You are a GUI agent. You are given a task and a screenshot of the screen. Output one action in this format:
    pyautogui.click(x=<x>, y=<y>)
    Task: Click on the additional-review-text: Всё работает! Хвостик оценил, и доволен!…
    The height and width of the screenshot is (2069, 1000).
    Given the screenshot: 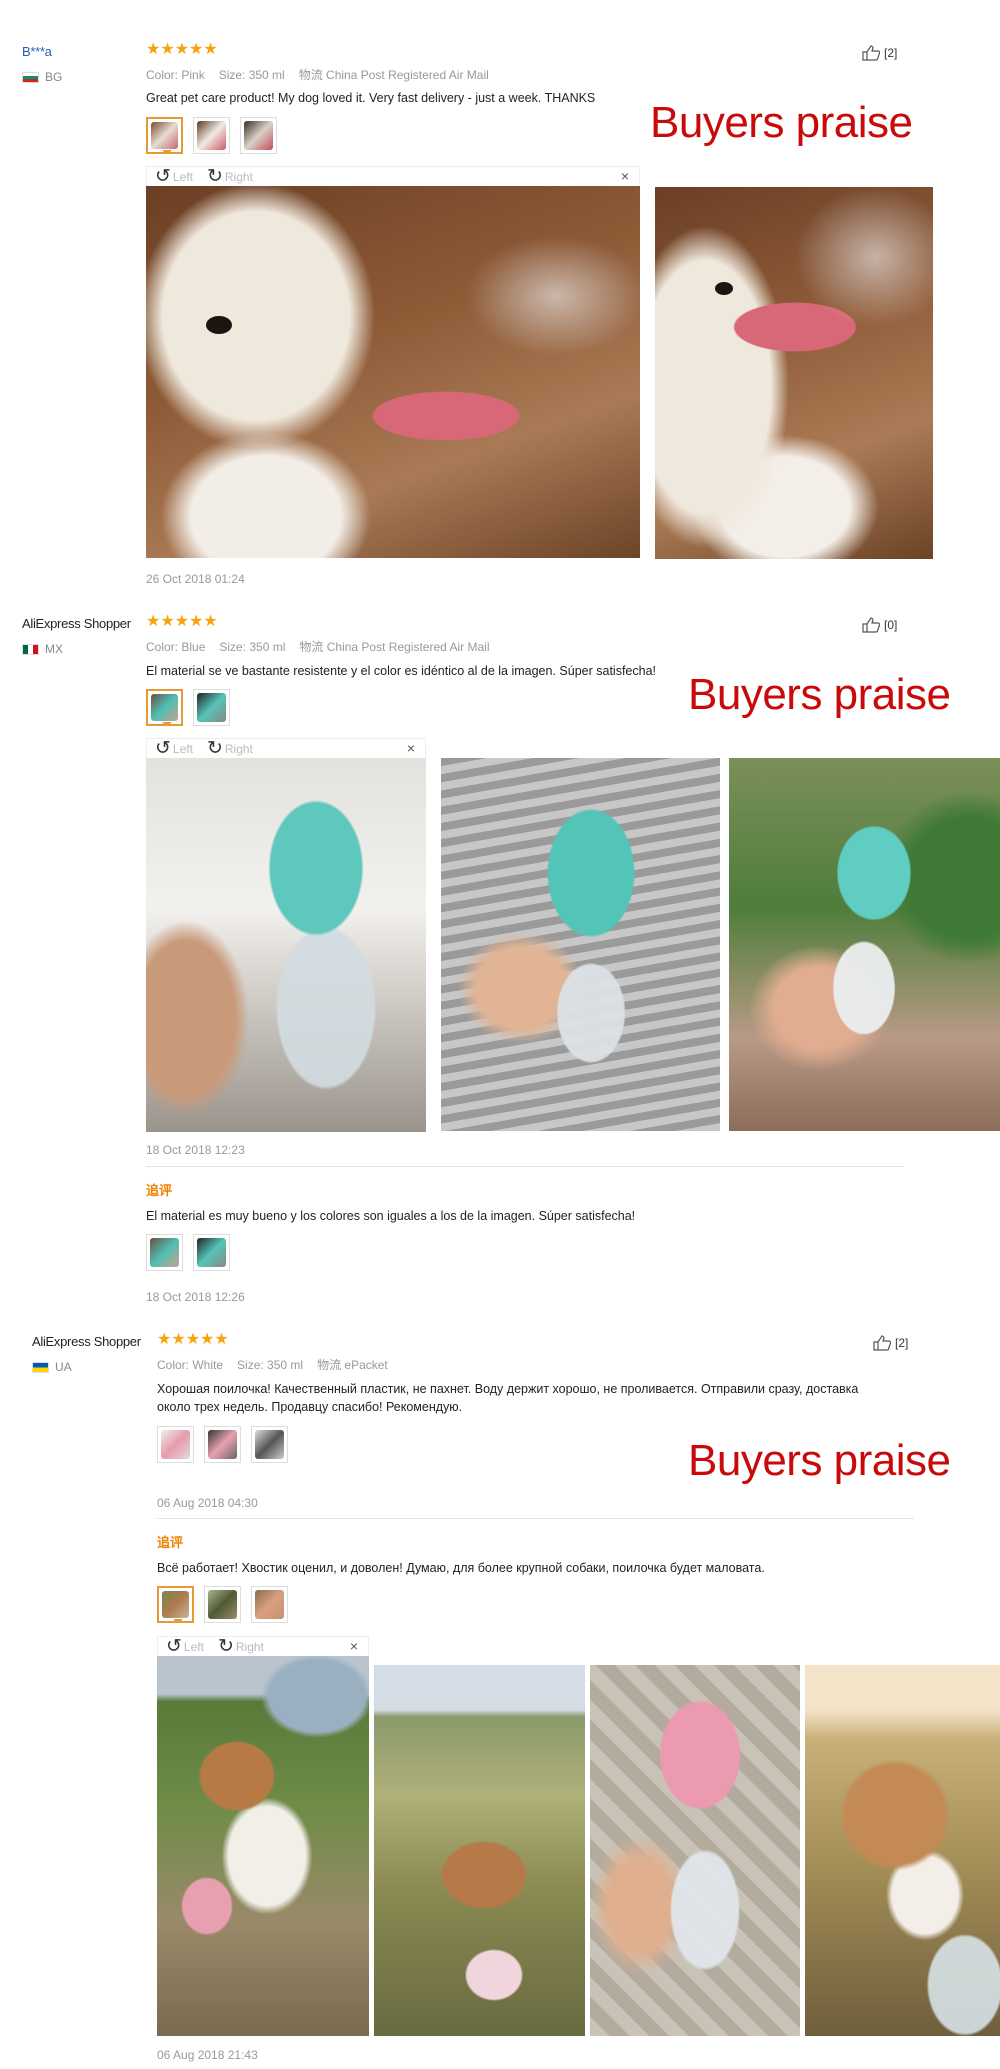 What is the action you would take?
    pyautogui.click(x=461, y=1568)
    